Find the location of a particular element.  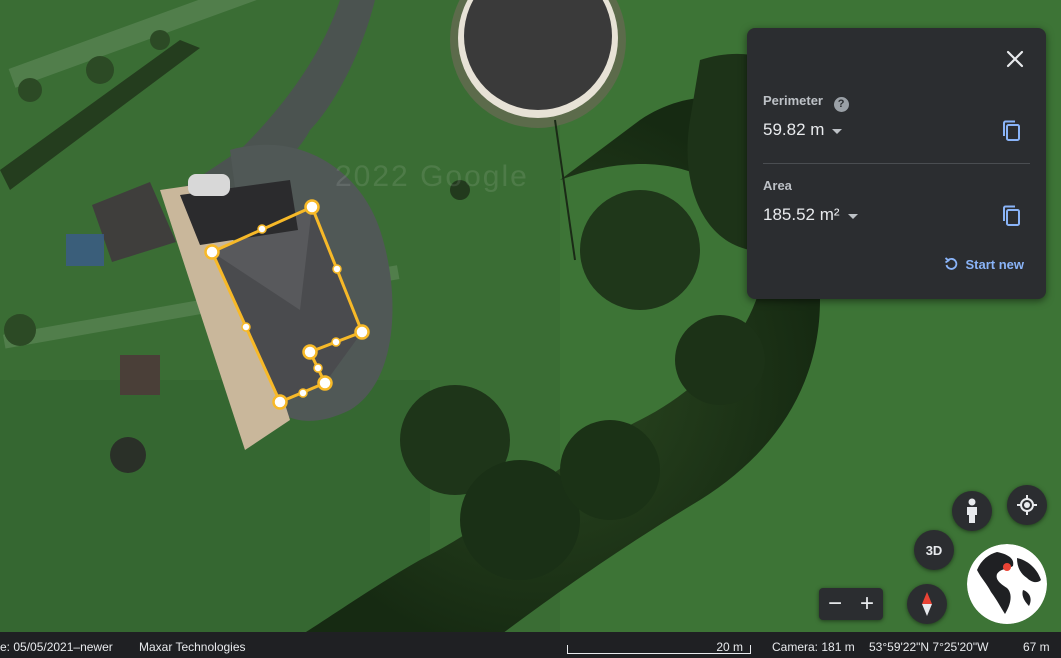

toggle-3d-button: 3D is located at coordinates (934, 550).